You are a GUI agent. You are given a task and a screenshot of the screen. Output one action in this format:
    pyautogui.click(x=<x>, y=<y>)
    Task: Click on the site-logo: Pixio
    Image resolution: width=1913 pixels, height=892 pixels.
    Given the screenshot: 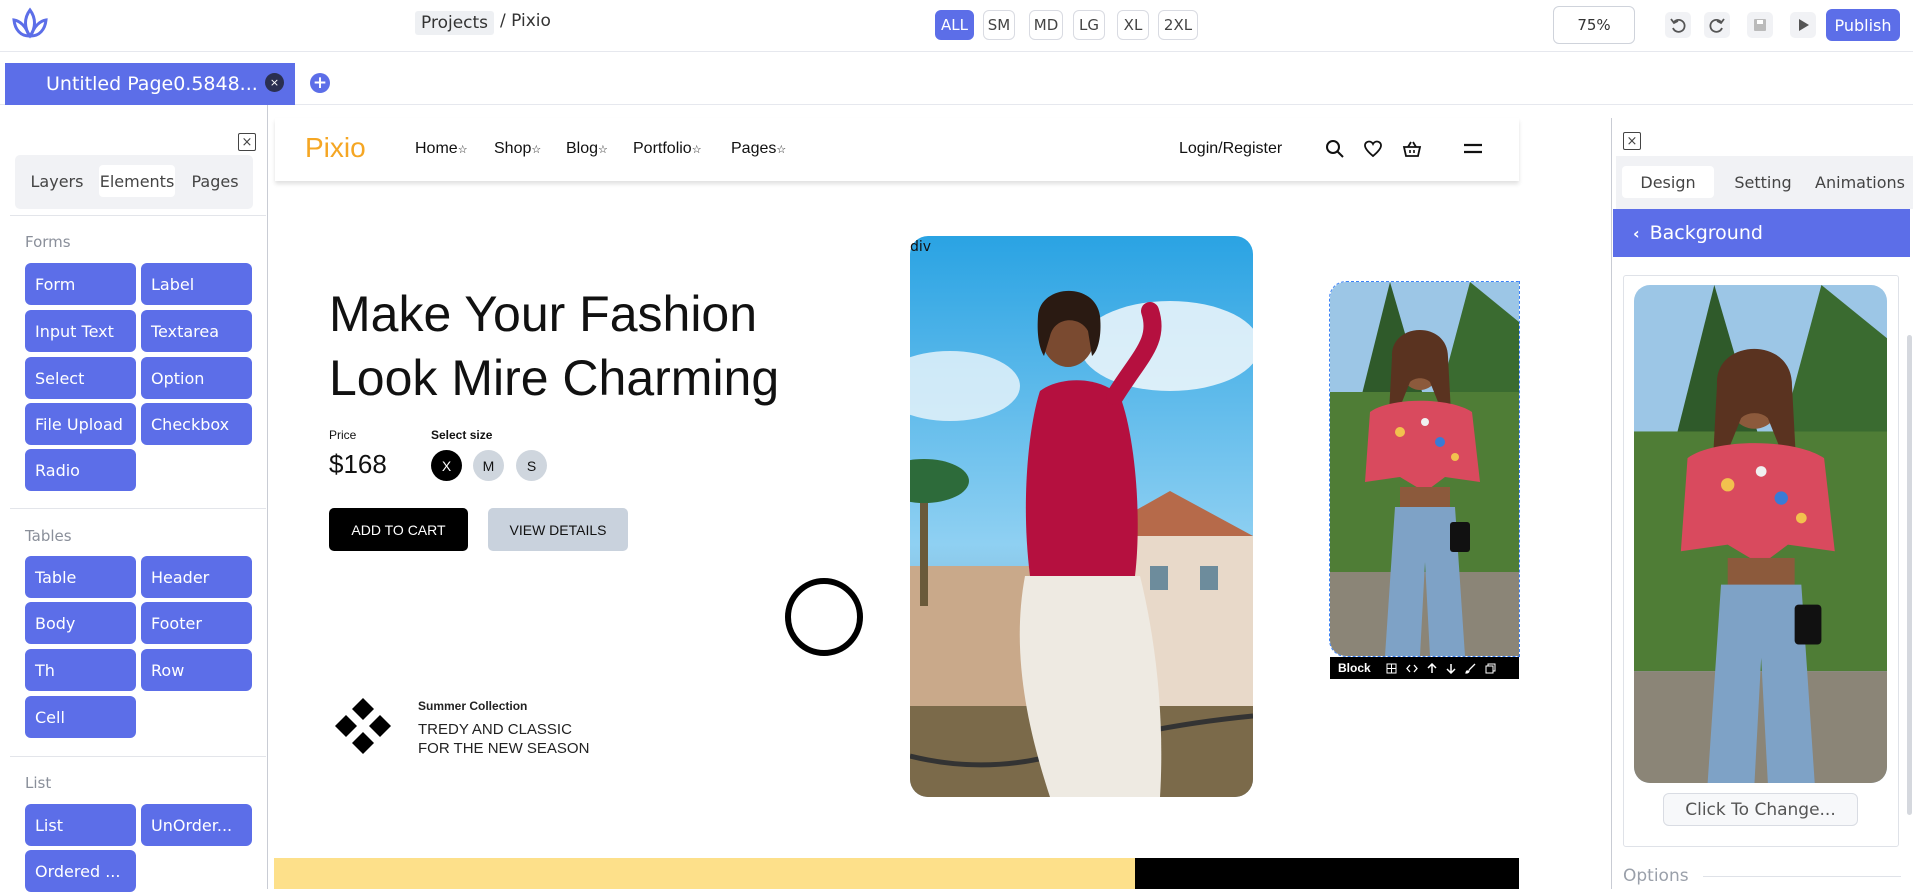 What is the action you would take?
    pyautogui.click(x=335, y=148)
    